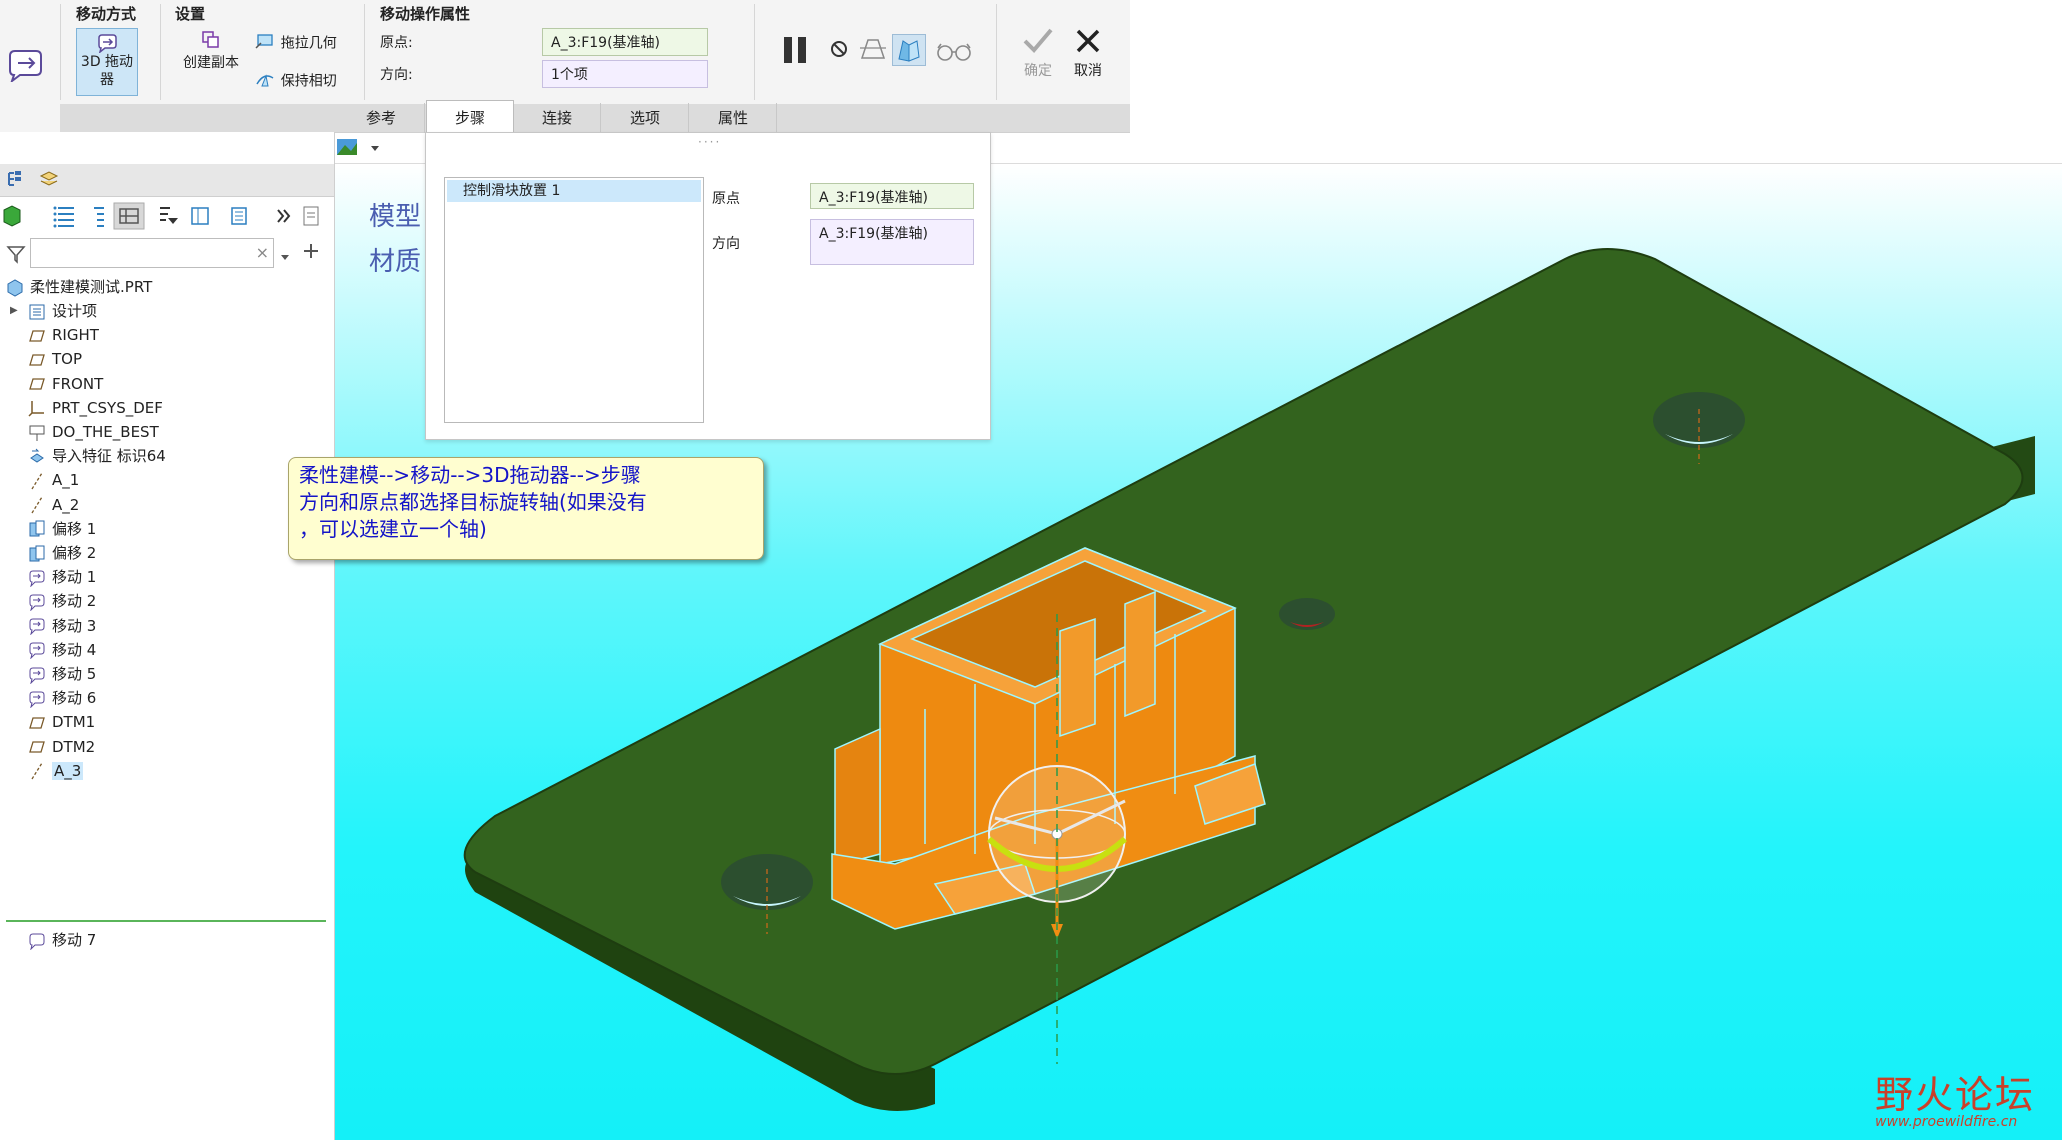 This screenshot has width=2062, height=1140. I want to click on tab-references: 参考, so click(381, 118).